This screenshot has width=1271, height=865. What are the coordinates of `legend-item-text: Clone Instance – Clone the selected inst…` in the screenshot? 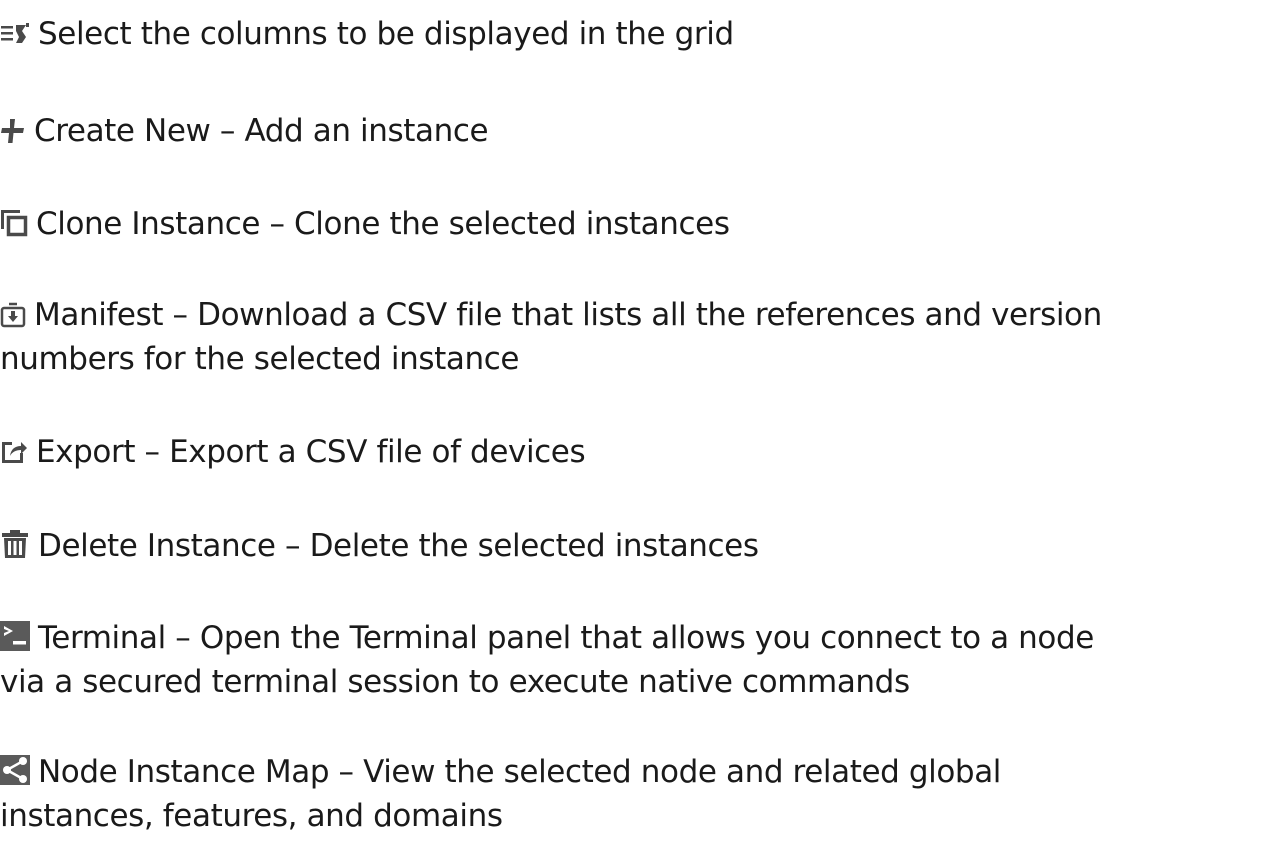 It's located at (383, 224).